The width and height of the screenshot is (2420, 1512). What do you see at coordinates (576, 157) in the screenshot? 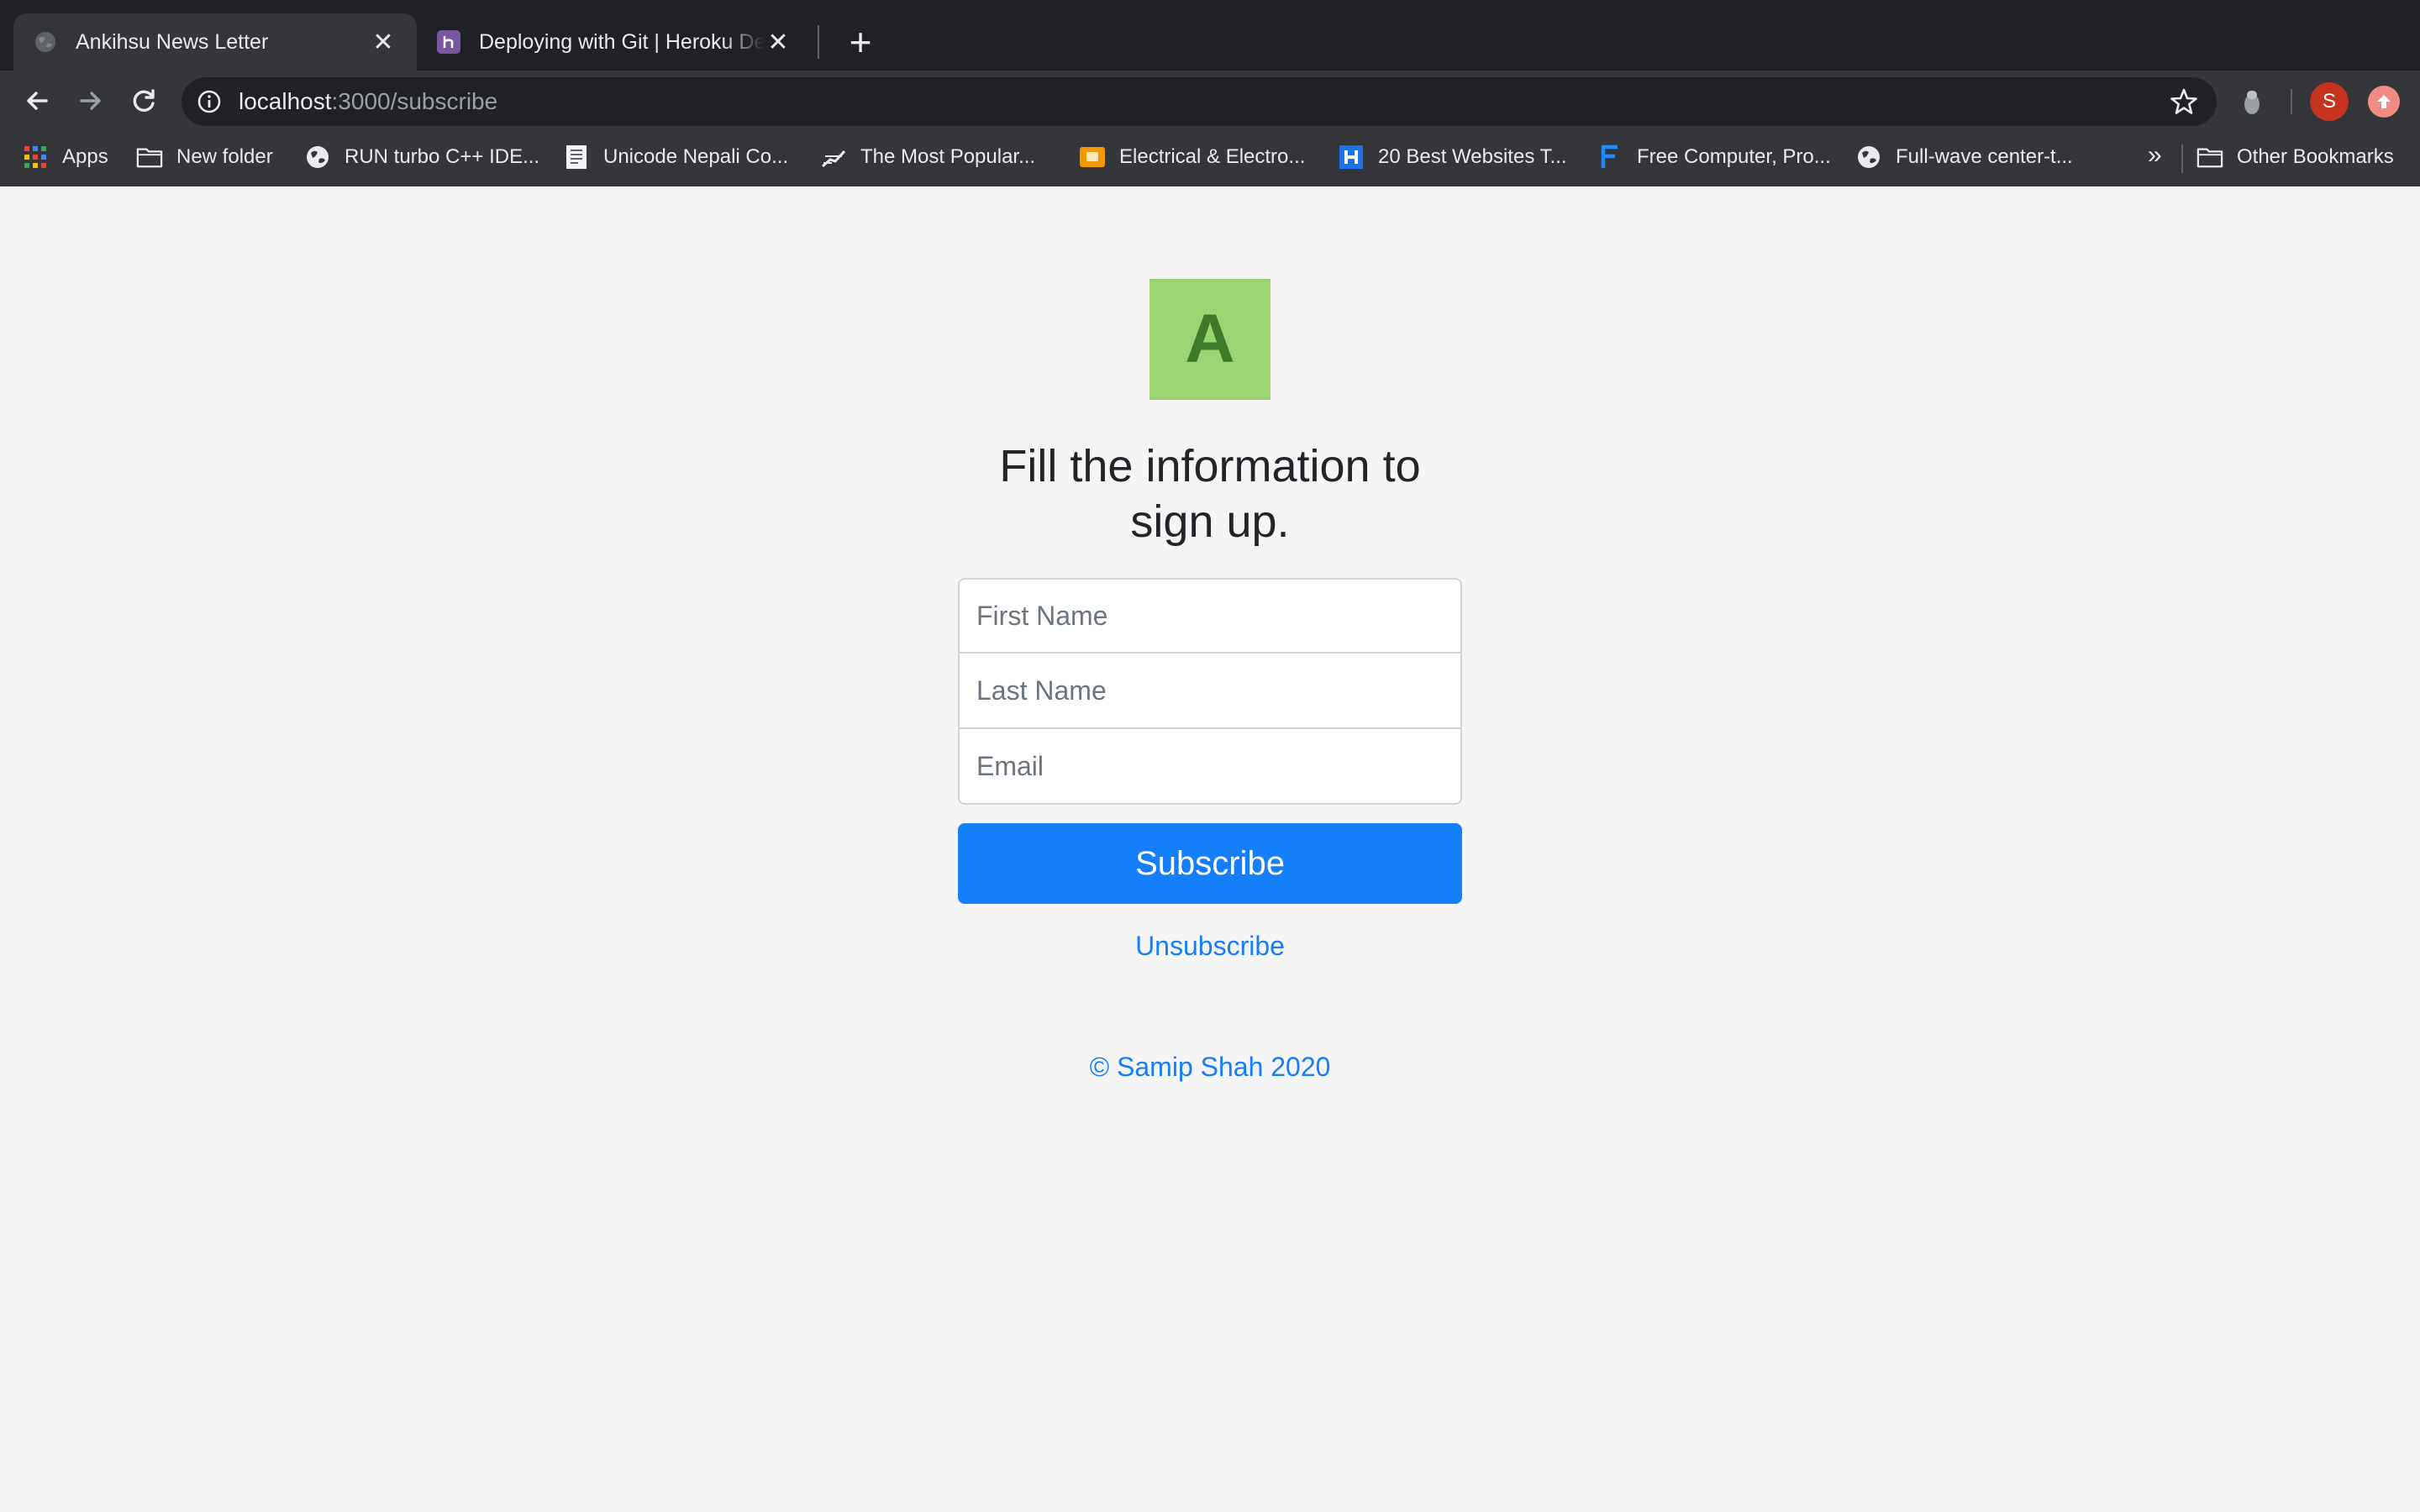
I see `document-icon` at bounding box center [576, 157].